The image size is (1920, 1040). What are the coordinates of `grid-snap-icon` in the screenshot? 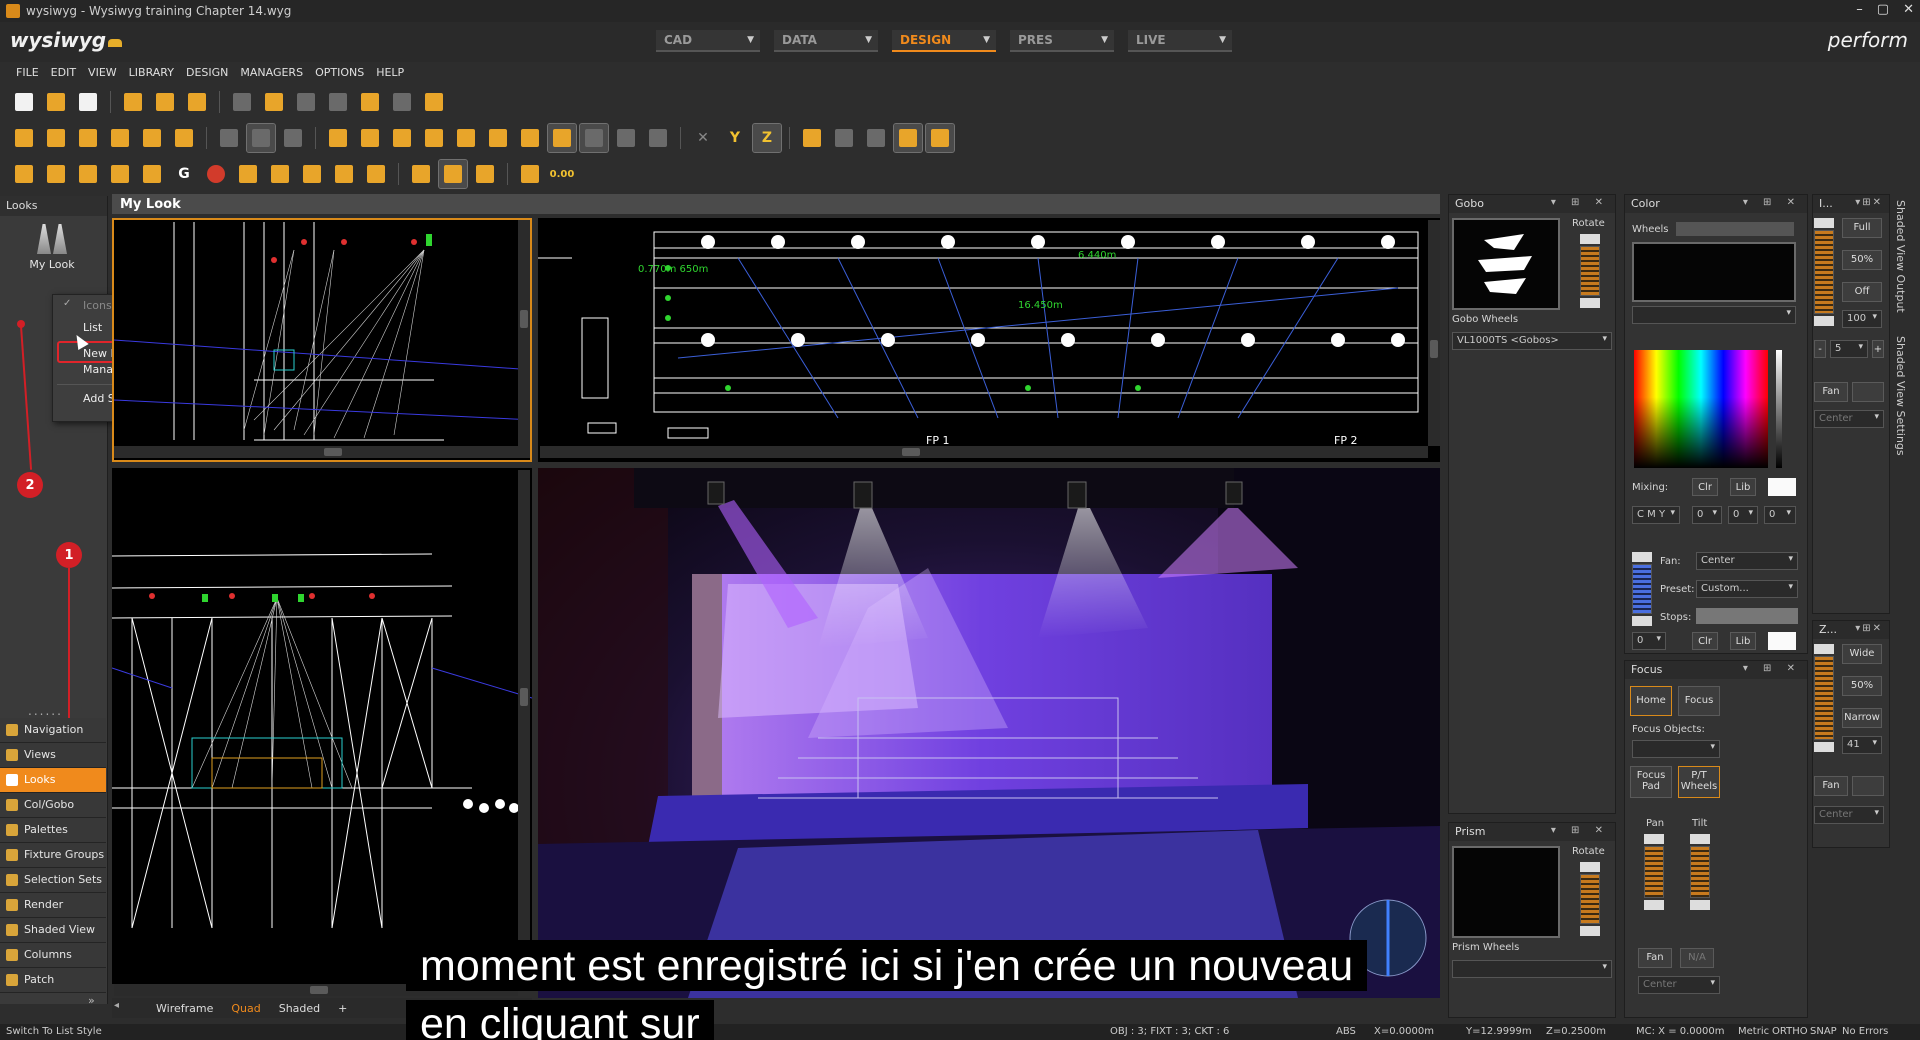 It's located at (594, 138).